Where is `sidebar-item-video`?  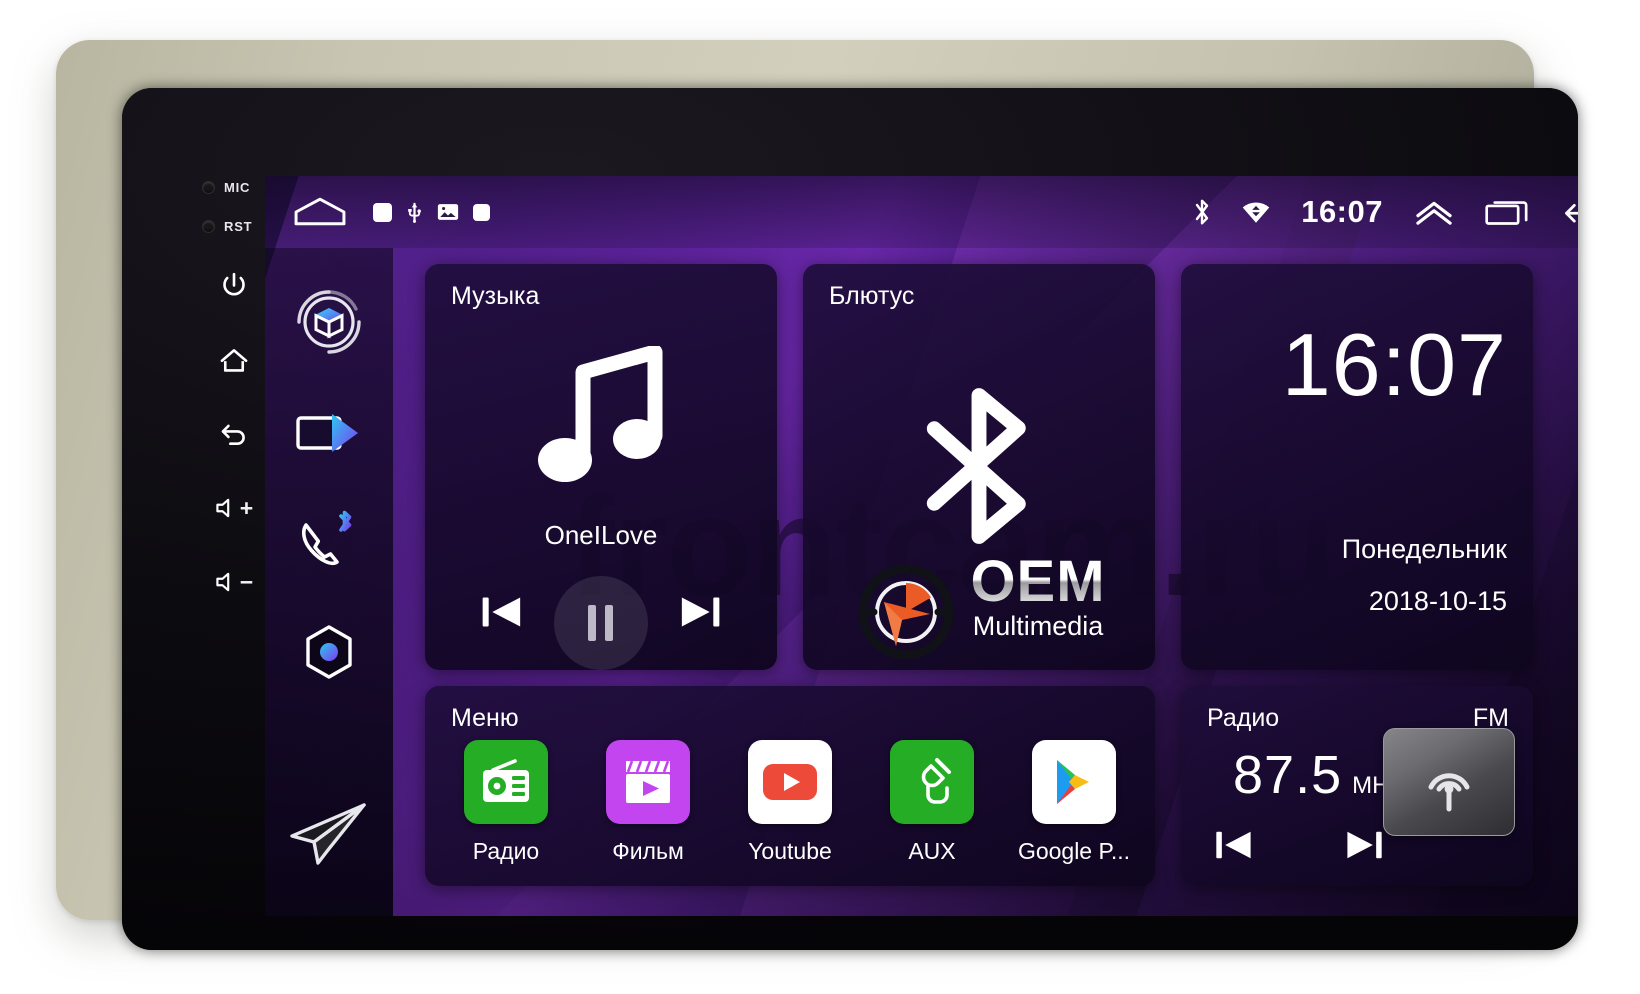
sidebar-item-video is located at coordinates (329, 432).